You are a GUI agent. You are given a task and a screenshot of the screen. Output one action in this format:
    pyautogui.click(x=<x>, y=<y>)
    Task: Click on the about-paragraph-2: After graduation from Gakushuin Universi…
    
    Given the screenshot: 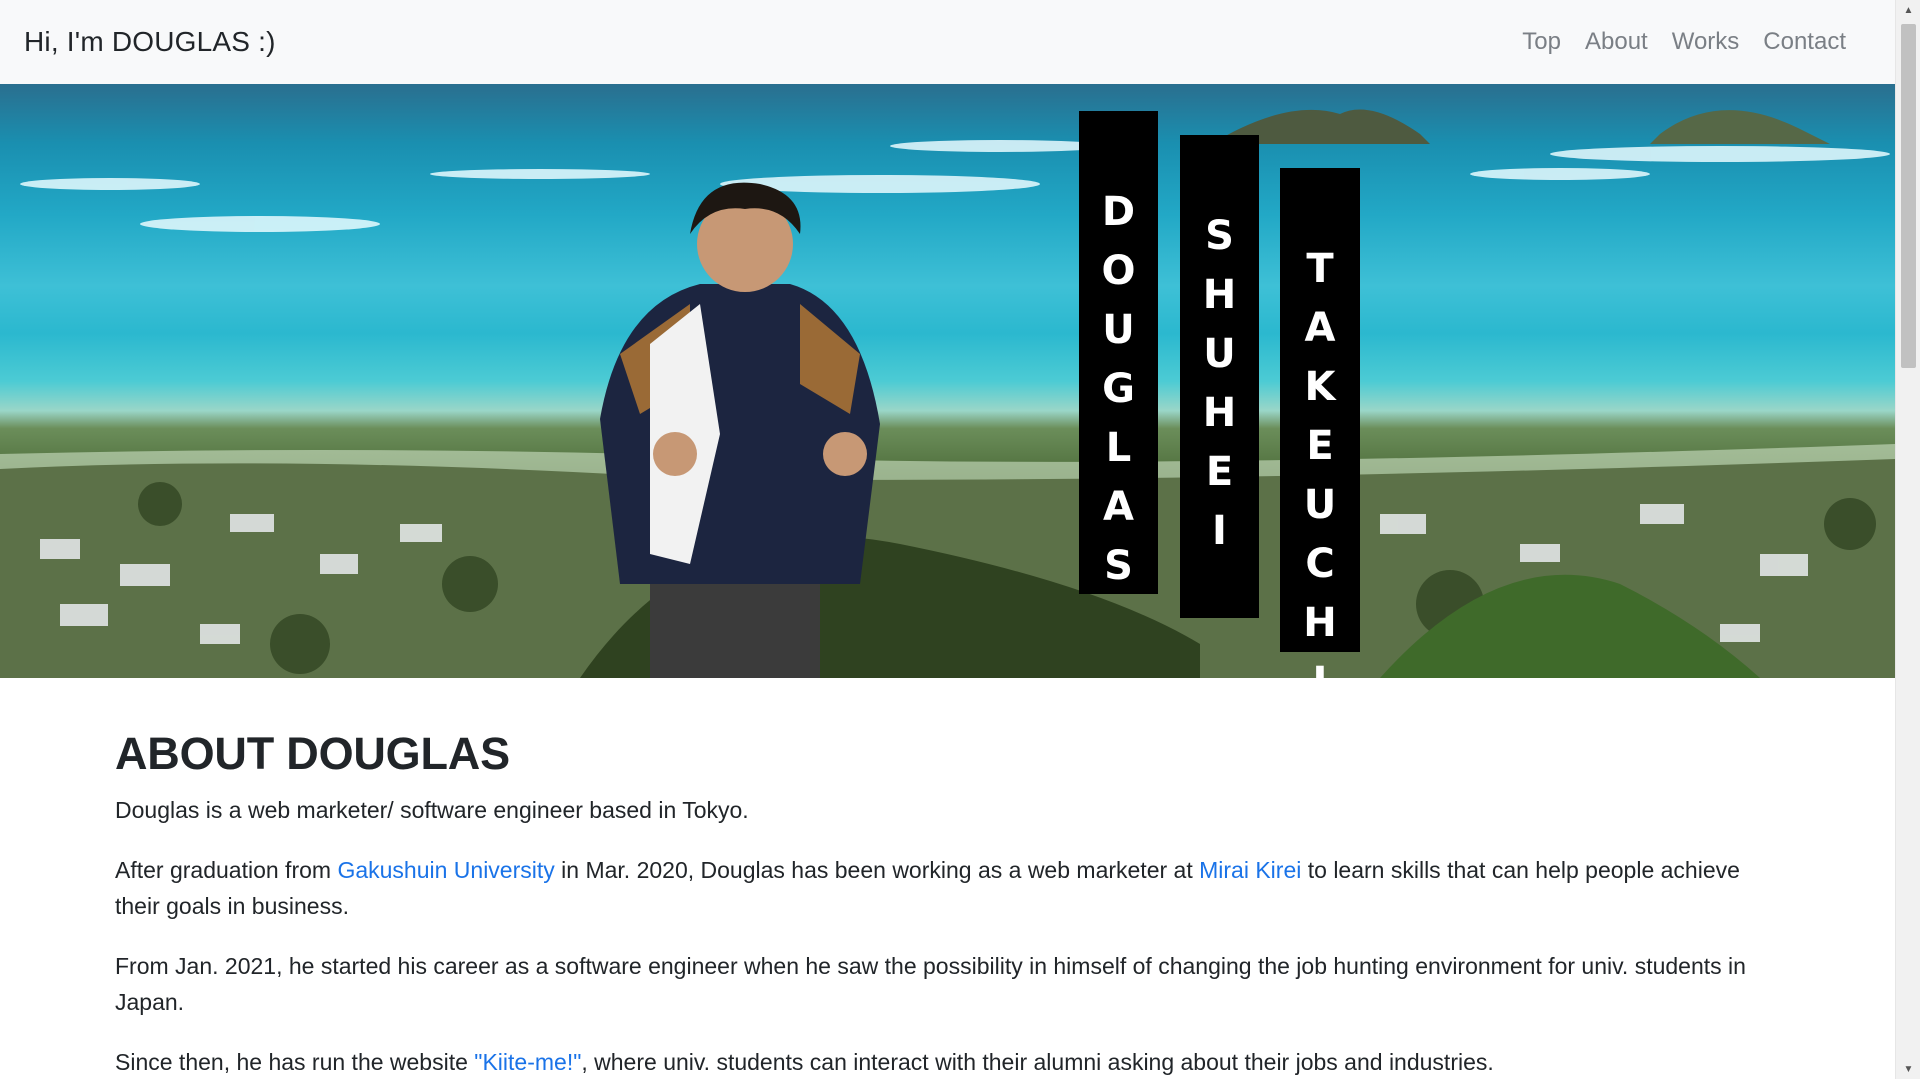 What is the action you would take?
    pyautogui.click(x=935, y=888)
    